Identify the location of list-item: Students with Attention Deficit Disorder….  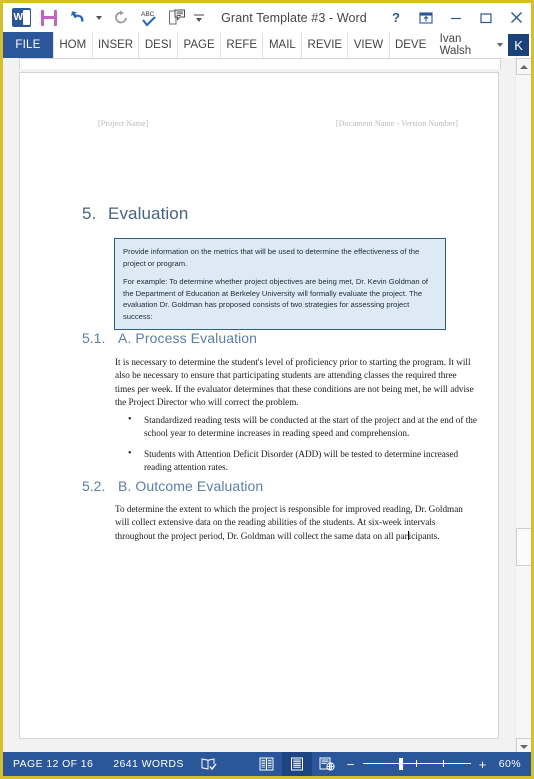
(302, 461).